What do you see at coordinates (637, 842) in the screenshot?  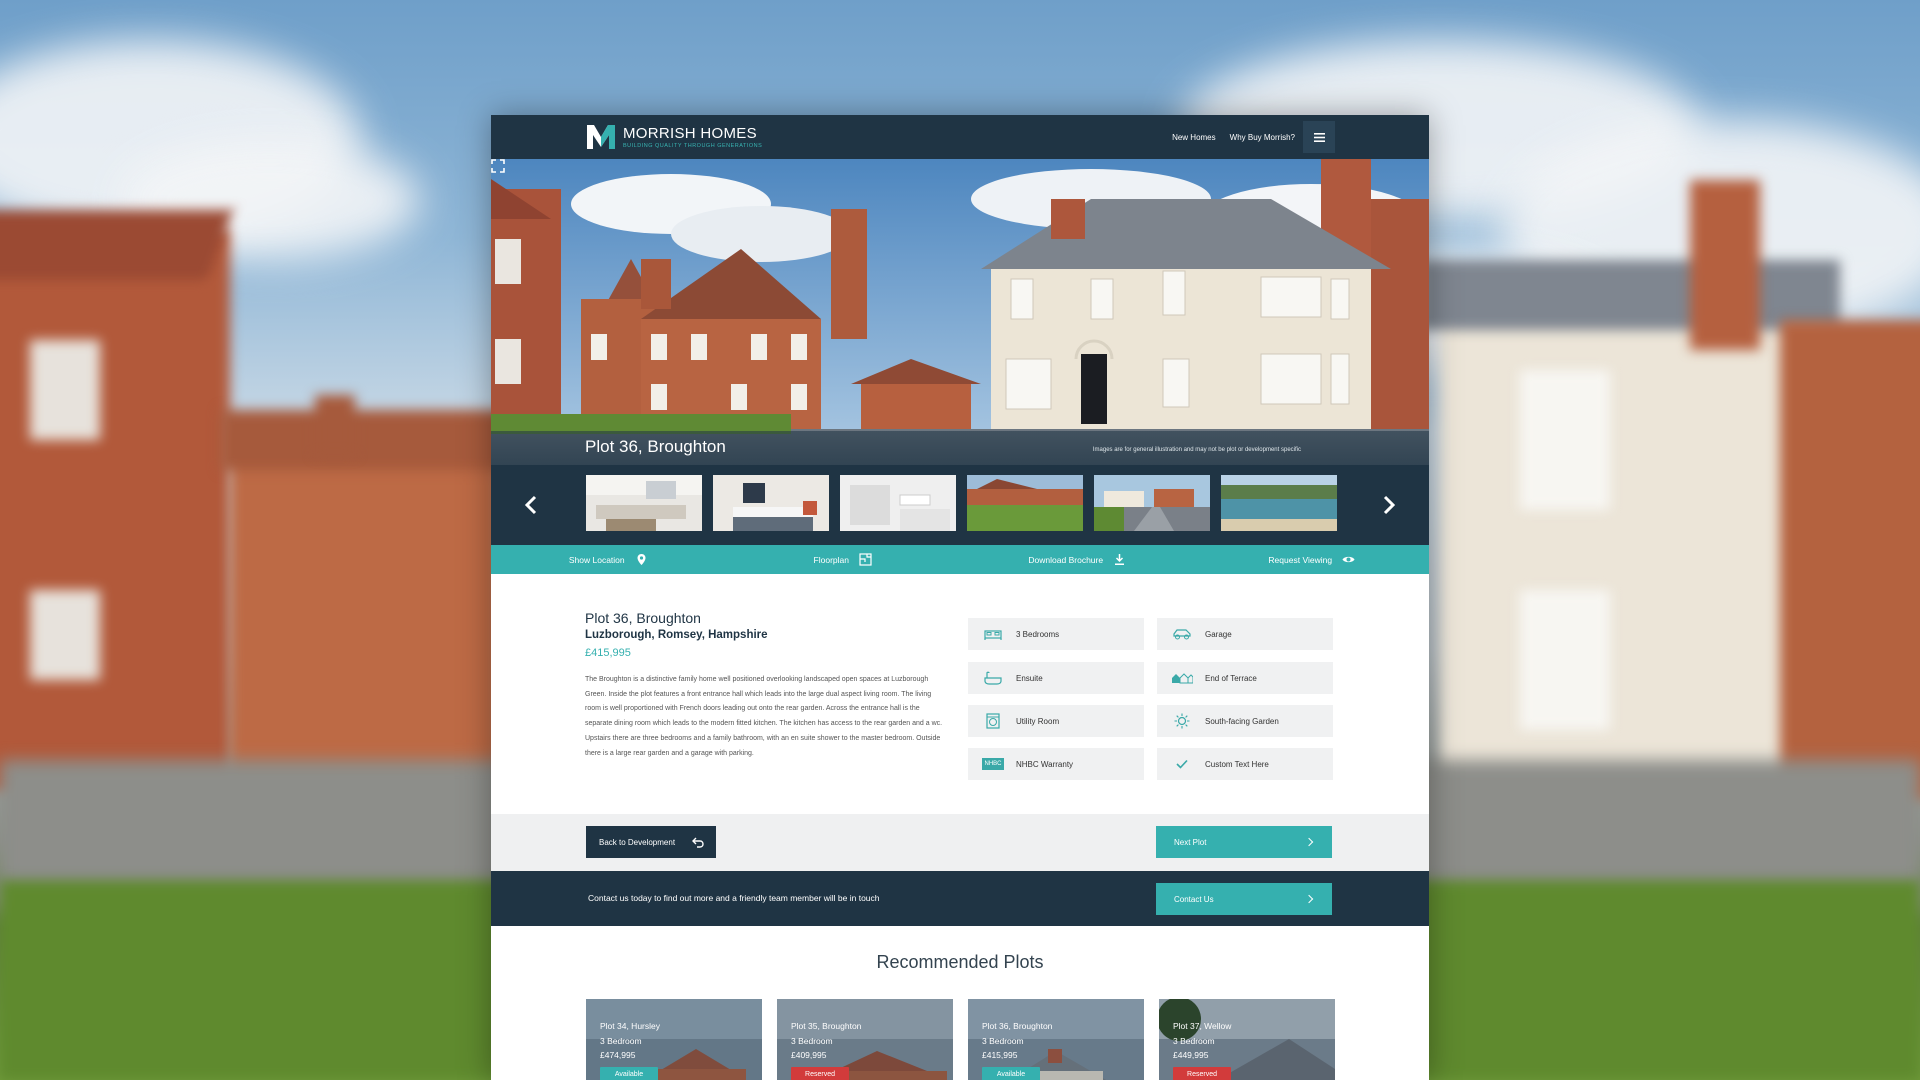 I see `back-to-development-label: Back to Development` at bounding box center [637, 842].